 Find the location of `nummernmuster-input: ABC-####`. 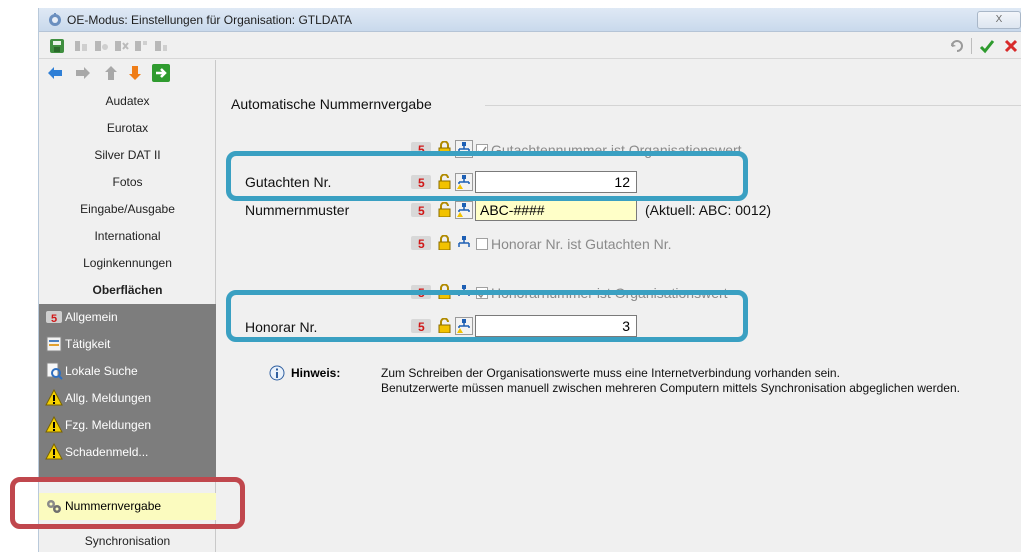

nummernmuster-input: ABC-#### is located at coordinates (556, 210).